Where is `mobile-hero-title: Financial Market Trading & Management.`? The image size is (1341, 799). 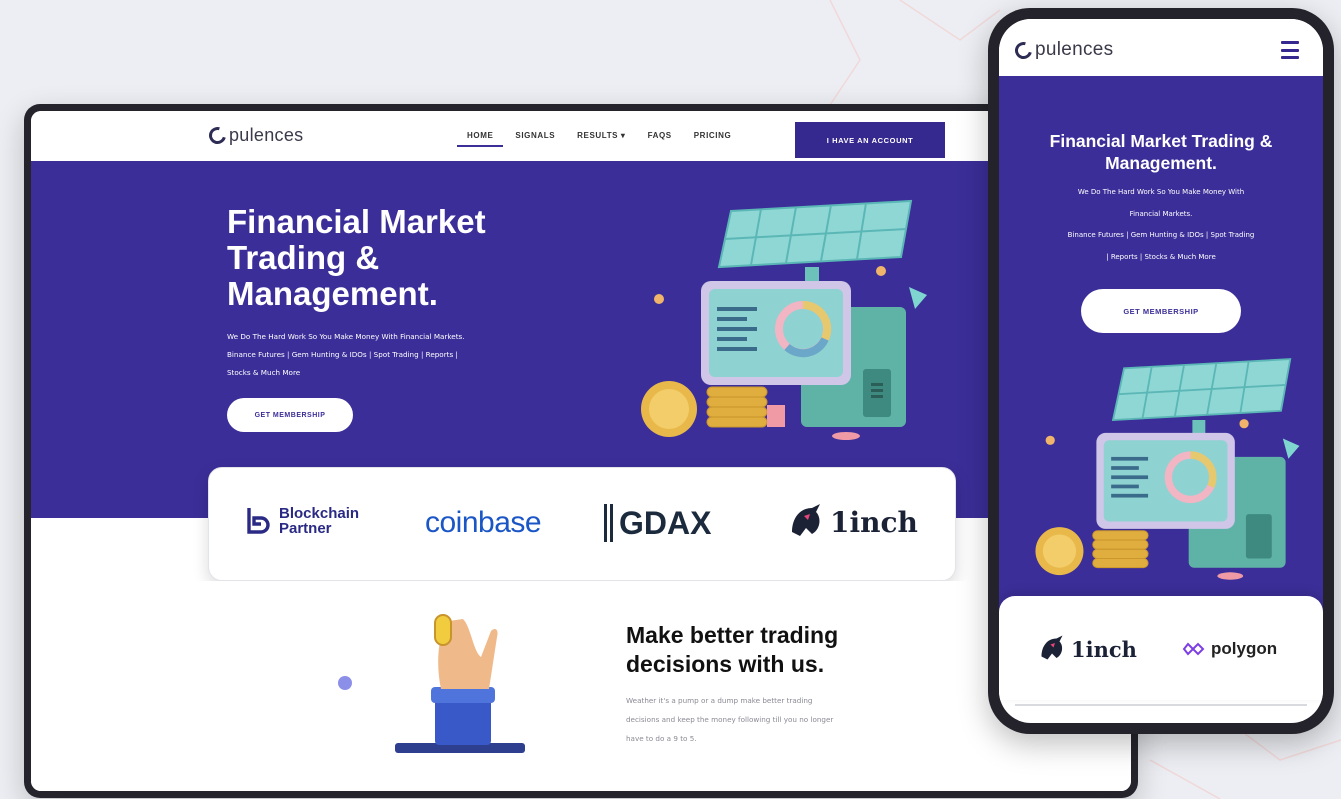
mobile-hero-title: Financial Market Trading & Management. is located at coordinates (1161, 152).